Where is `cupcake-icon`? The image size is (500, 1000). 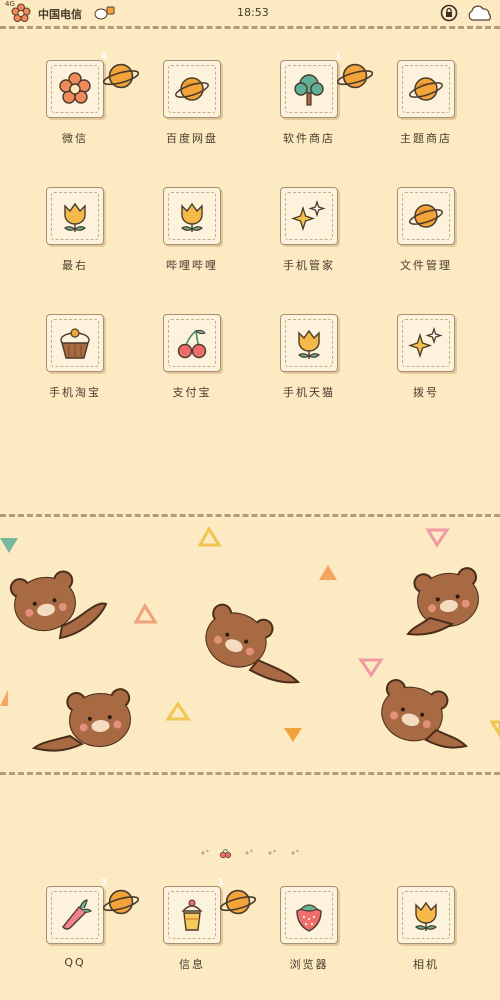
cupcake-icon is located at coordinates (75, 343).